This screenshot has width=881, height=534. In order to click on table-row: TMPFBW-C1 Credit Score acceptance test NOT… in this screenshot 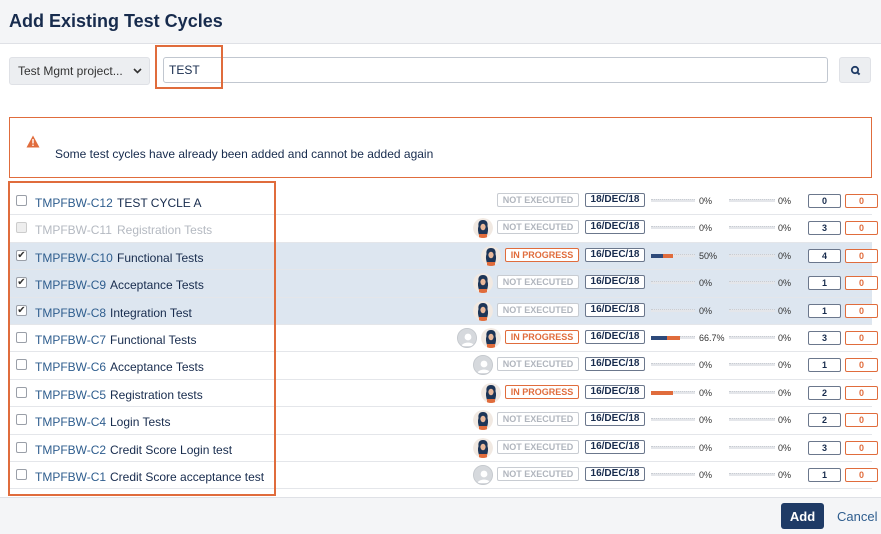, I will do `click(443, 476)`.